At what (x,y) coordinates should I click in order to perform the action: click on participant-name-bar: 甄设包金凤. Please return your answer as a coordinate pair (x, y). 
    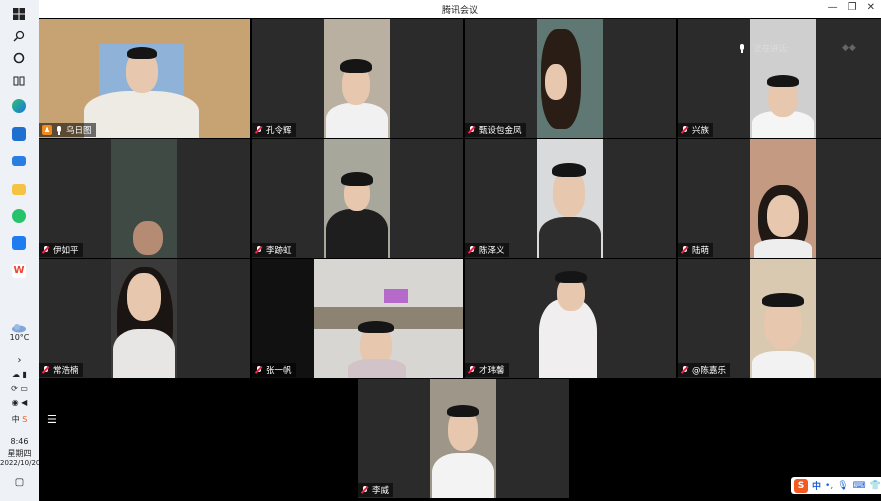
    Looking at the image, I should click on (495, 130).